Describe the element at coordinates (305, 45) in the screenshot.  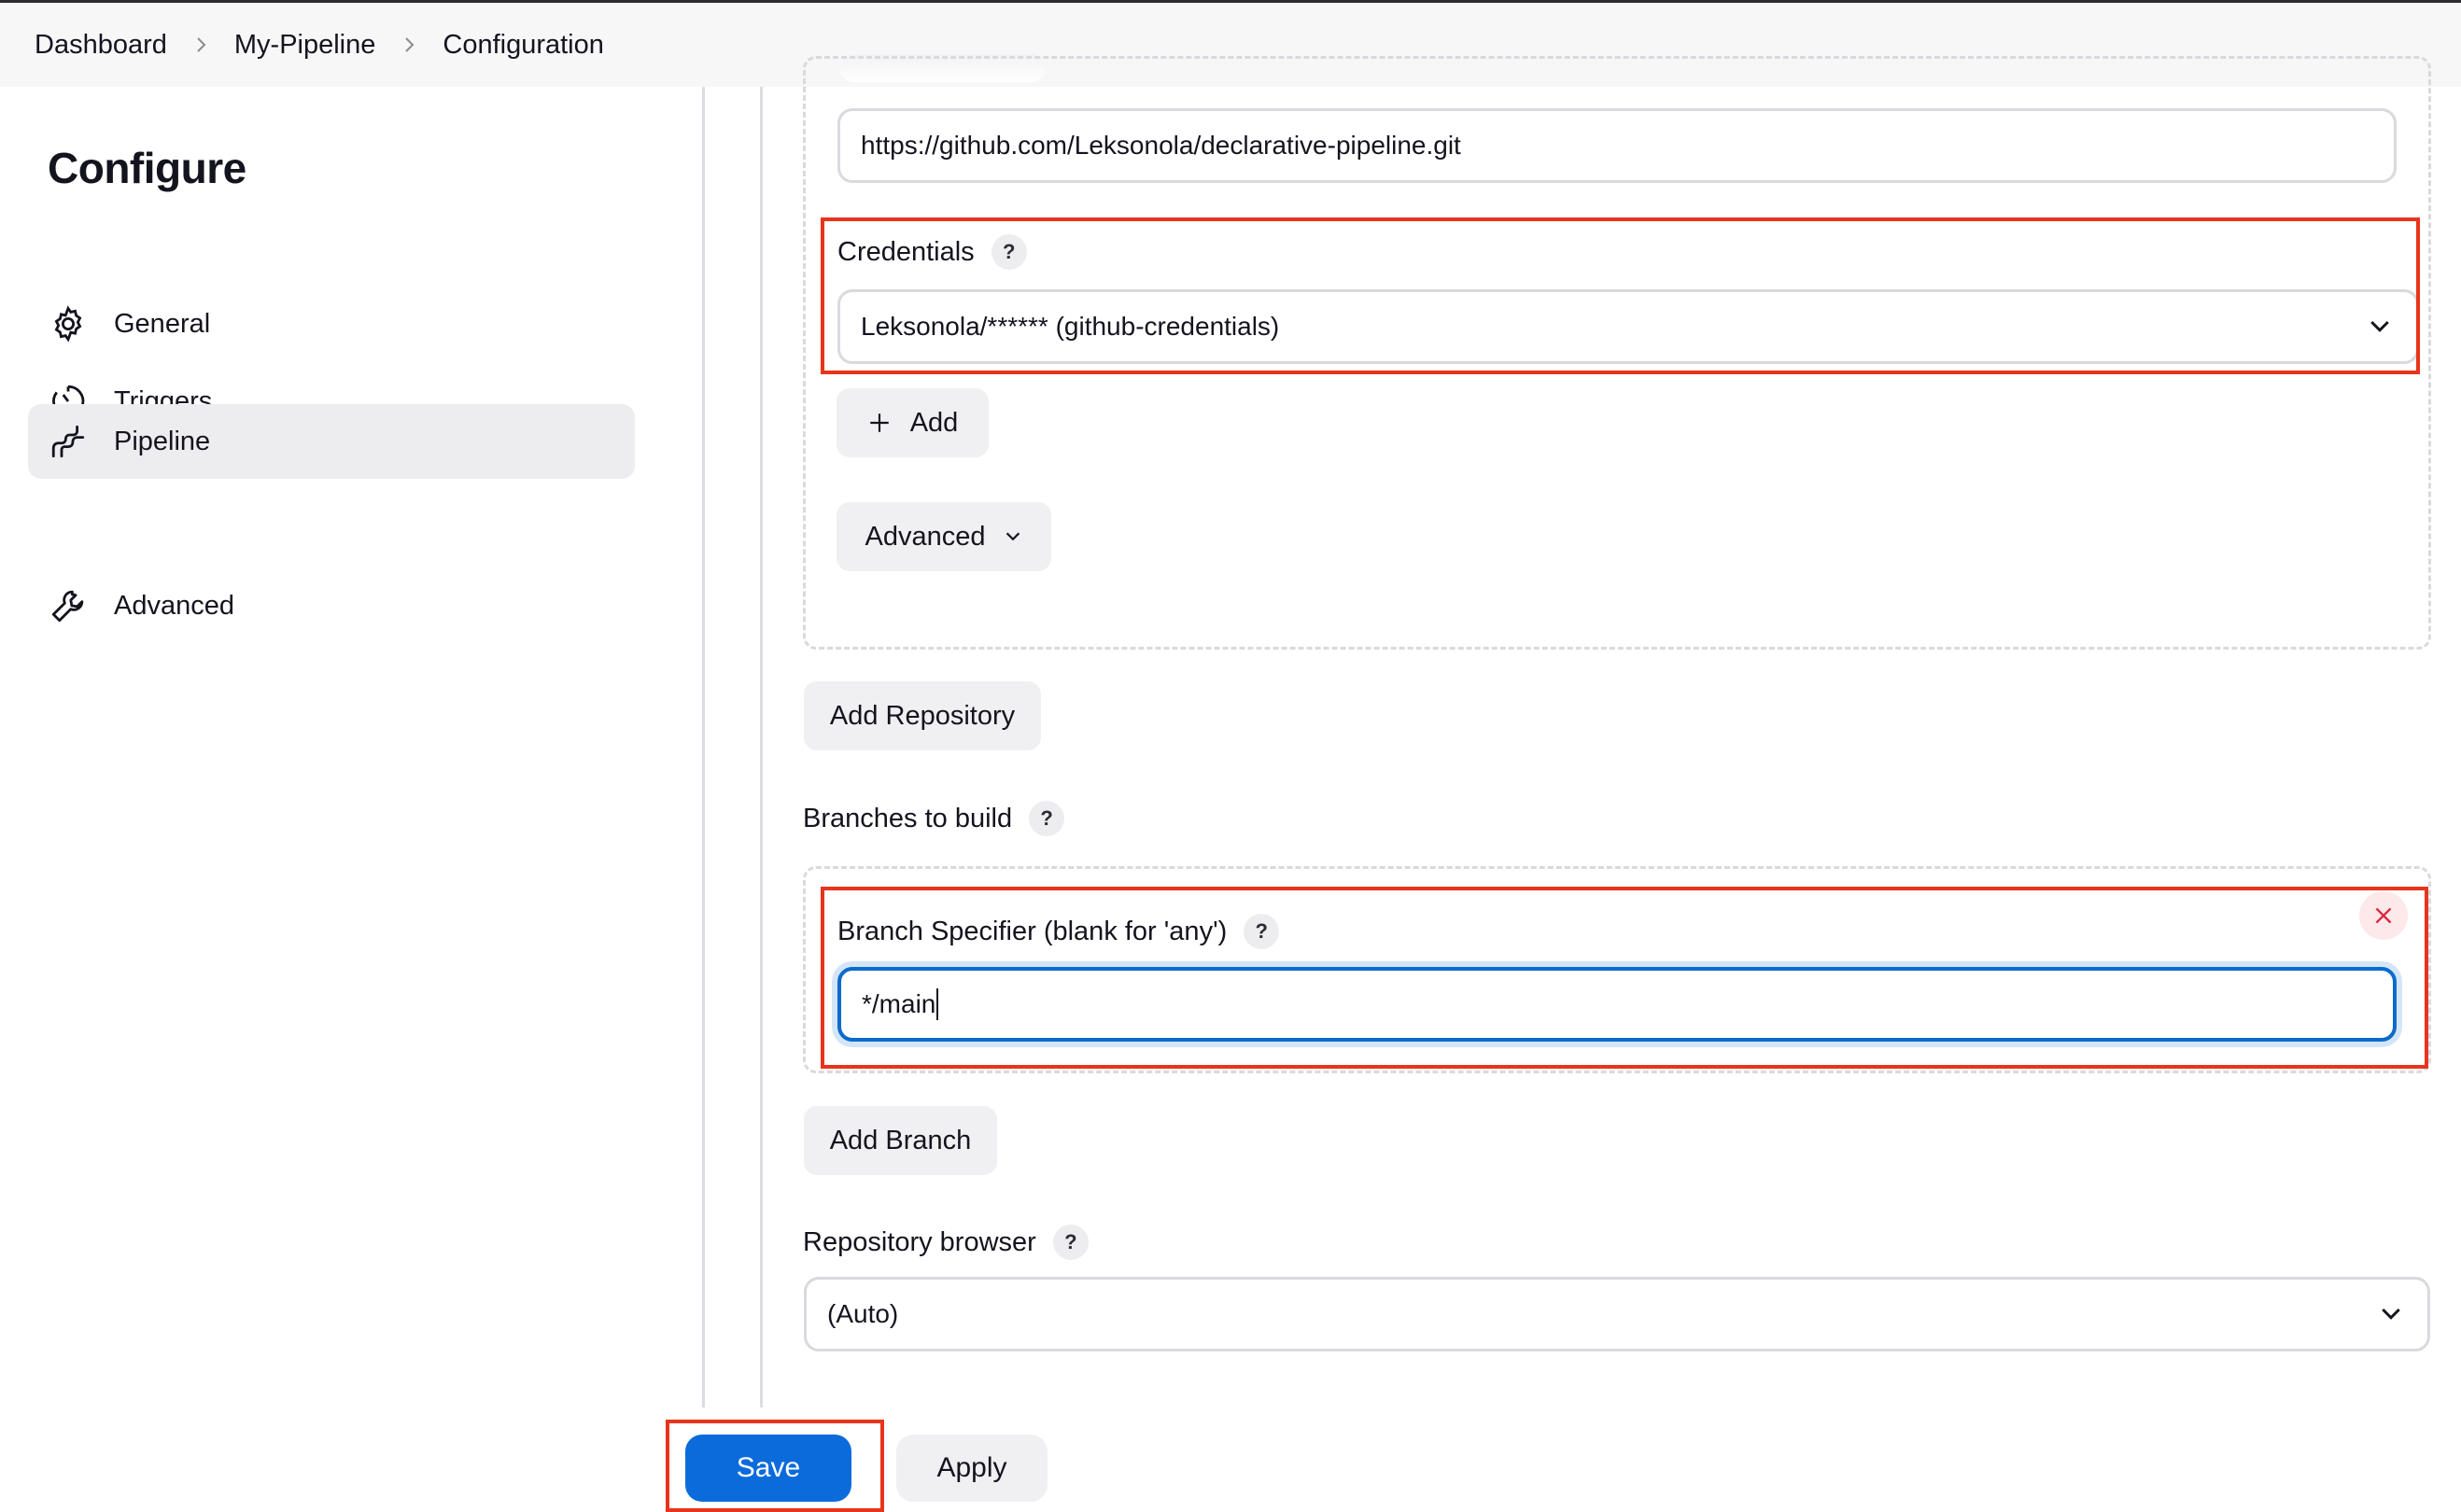
I see `breadcrumb-my-pipeline: My-Pipeline` at that location.